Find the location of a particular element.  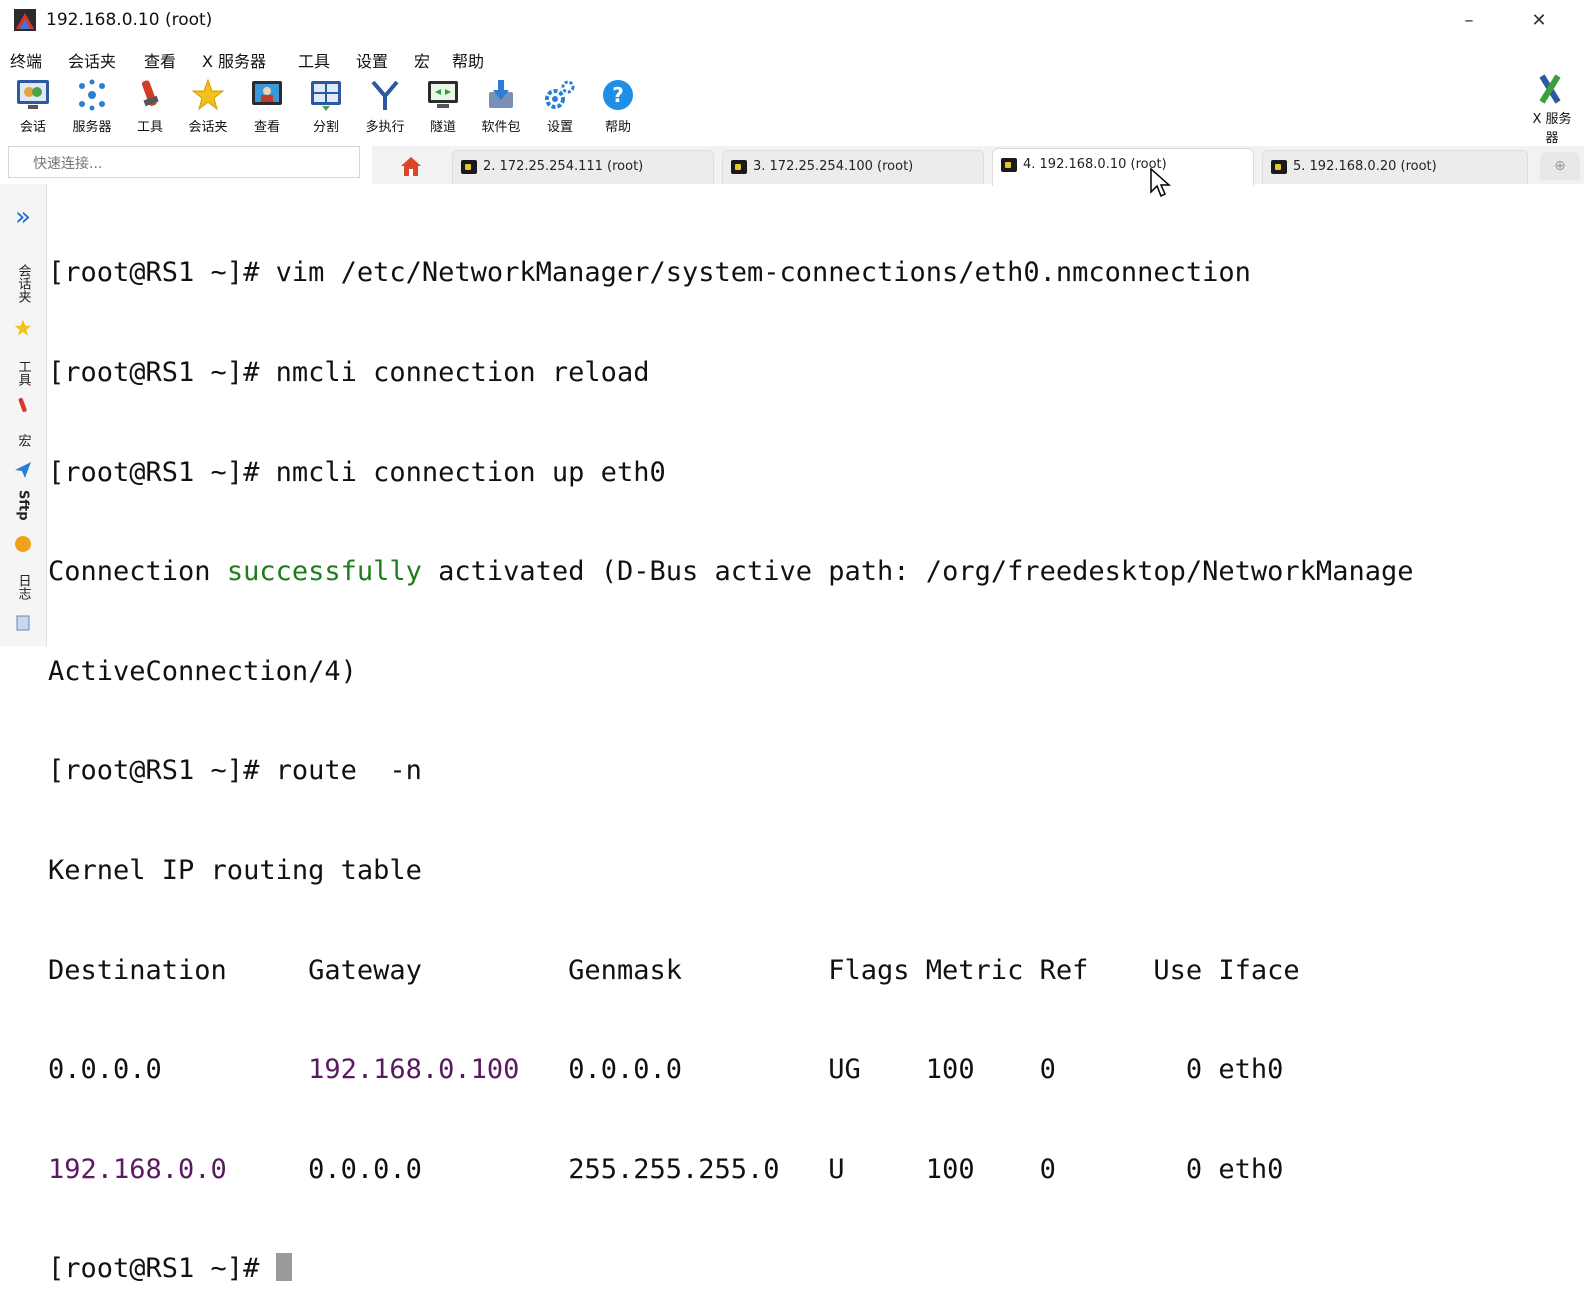

text-cursor is located at coordinates (283, 1267).